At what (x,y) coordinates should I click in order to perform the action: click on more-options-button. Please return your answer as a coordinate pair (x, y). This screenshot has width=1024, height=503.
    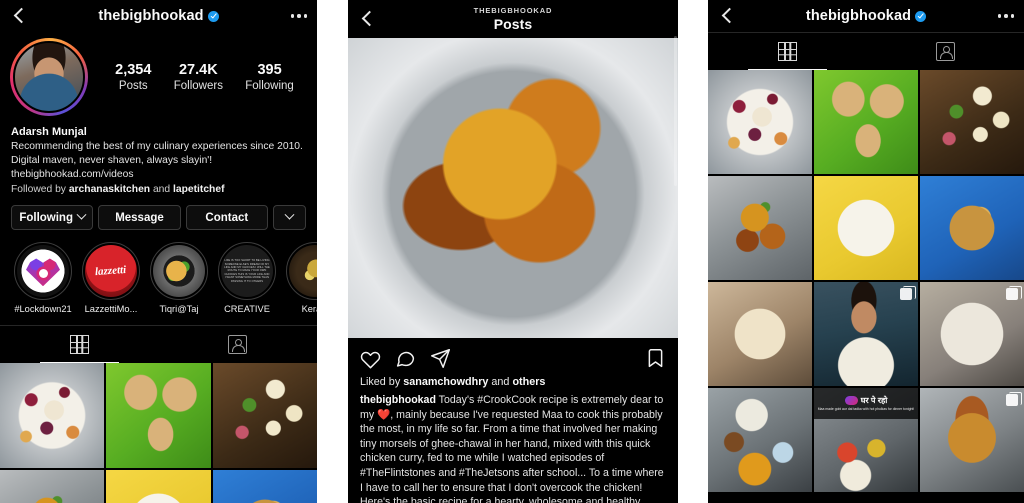
    Looking at the image, I should click on (289, 218).